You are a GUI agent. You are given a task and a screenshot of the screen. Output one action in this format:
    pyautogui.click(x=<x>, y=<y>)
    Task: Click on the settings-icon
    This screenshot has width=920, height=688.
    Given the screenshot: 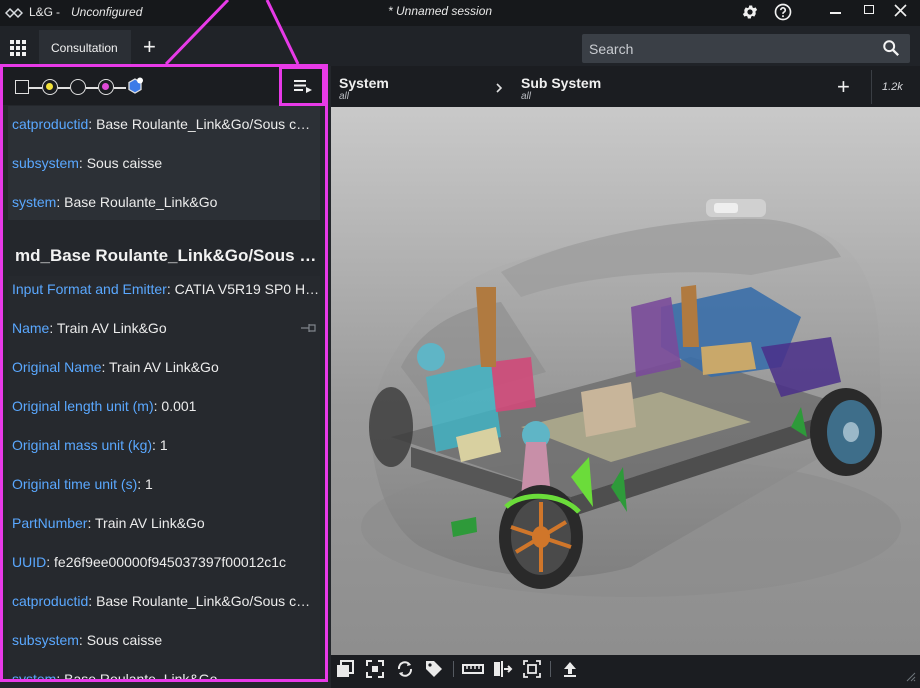 What is the action you would take?
    pyautogui.click(x=750, y=12)
    